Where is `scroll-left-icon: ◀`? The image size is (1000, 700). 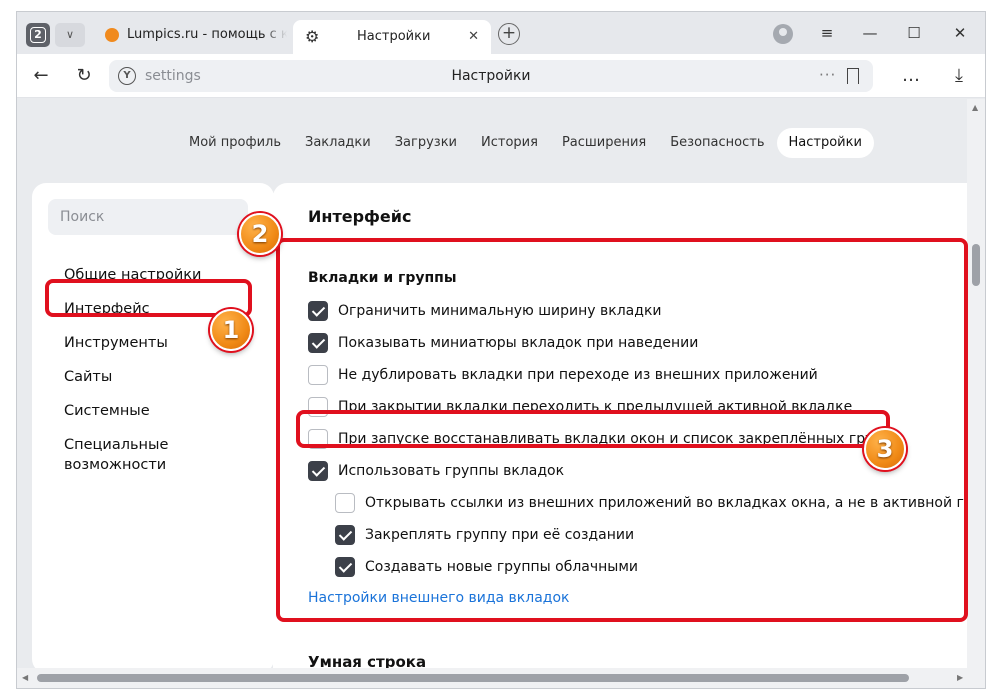
scroll-left-icon: ◀ is located at coordinates (25, 677).